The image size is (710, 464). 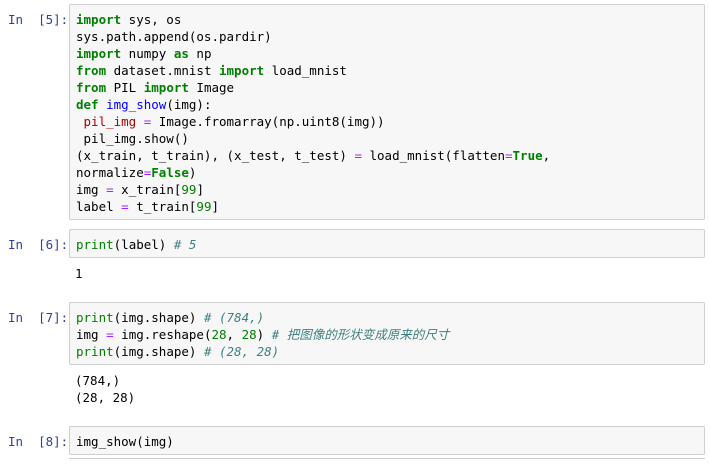 What do you see at coordinates (38, 317) in the screenshot?
I see `cell-prompt: In [7]:` at bounding box center [38, 317].